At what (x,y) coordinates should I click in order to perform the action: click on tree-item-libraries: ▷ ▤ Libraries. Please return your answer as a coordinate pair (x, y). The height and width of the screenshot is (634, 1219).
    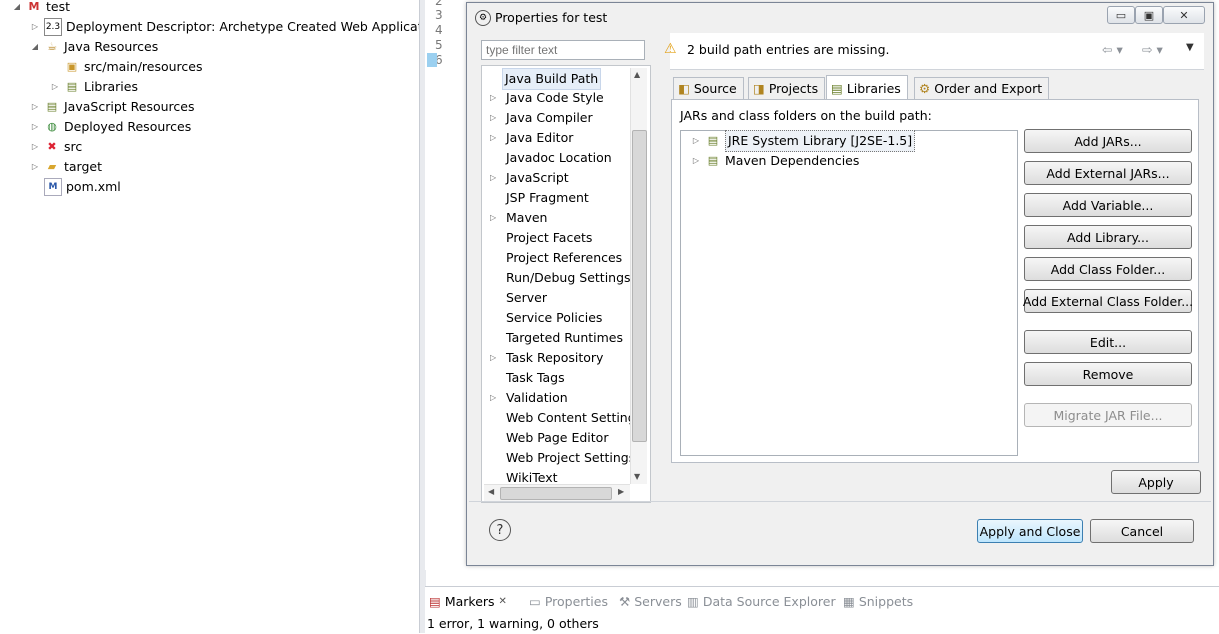
    Looking at the image, I should click on (94, 87).